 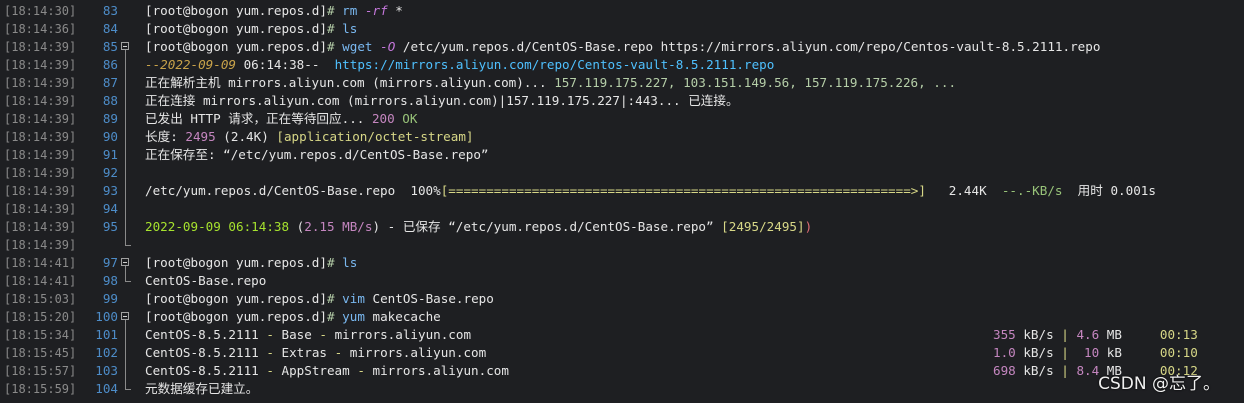 What do you see at coordinates (40, 299) in the screenshot?
I see `timestamp: [18:15:03]` at bounding box center [40, 299].